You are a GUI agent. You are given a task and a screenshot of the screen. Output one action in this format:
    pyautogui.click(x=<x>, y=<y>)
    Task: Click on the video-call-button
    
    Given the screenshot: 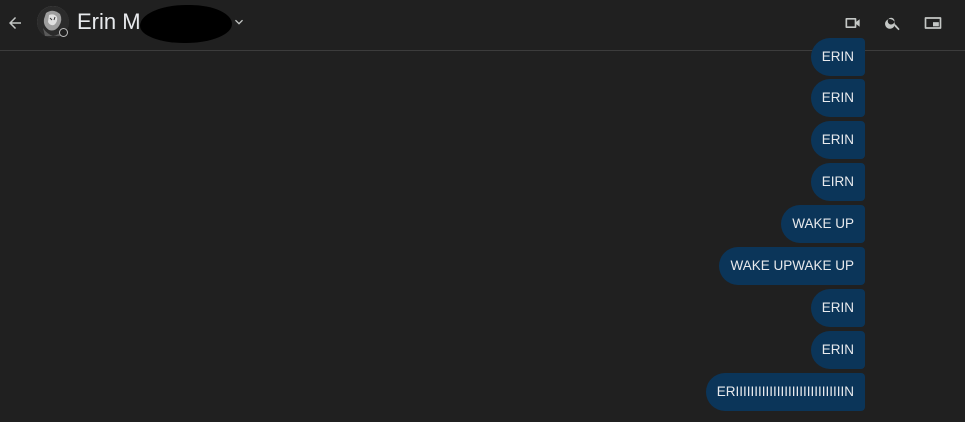 What is the action you would take?
    pyautogui.click(x=853, y=23)
    